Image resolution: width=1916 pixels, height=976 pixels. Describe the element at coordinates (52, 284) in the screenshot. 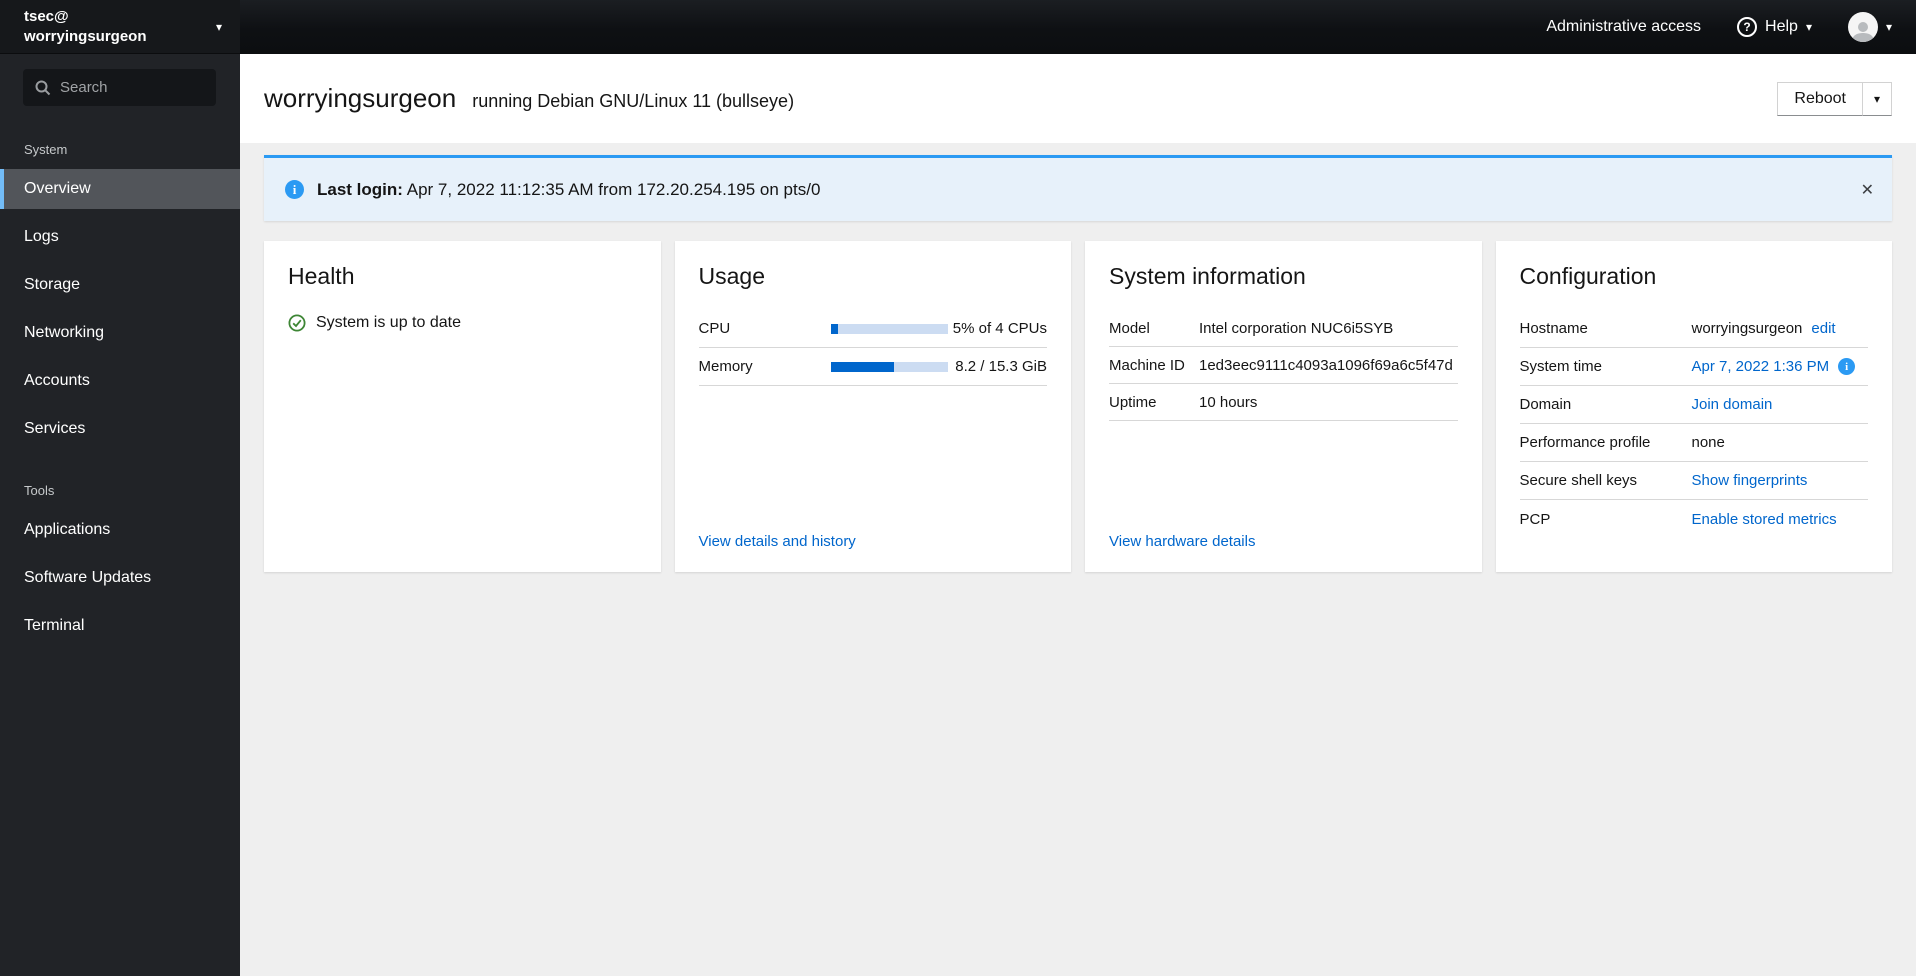

I see `nav-item-label: Storage` at that location.